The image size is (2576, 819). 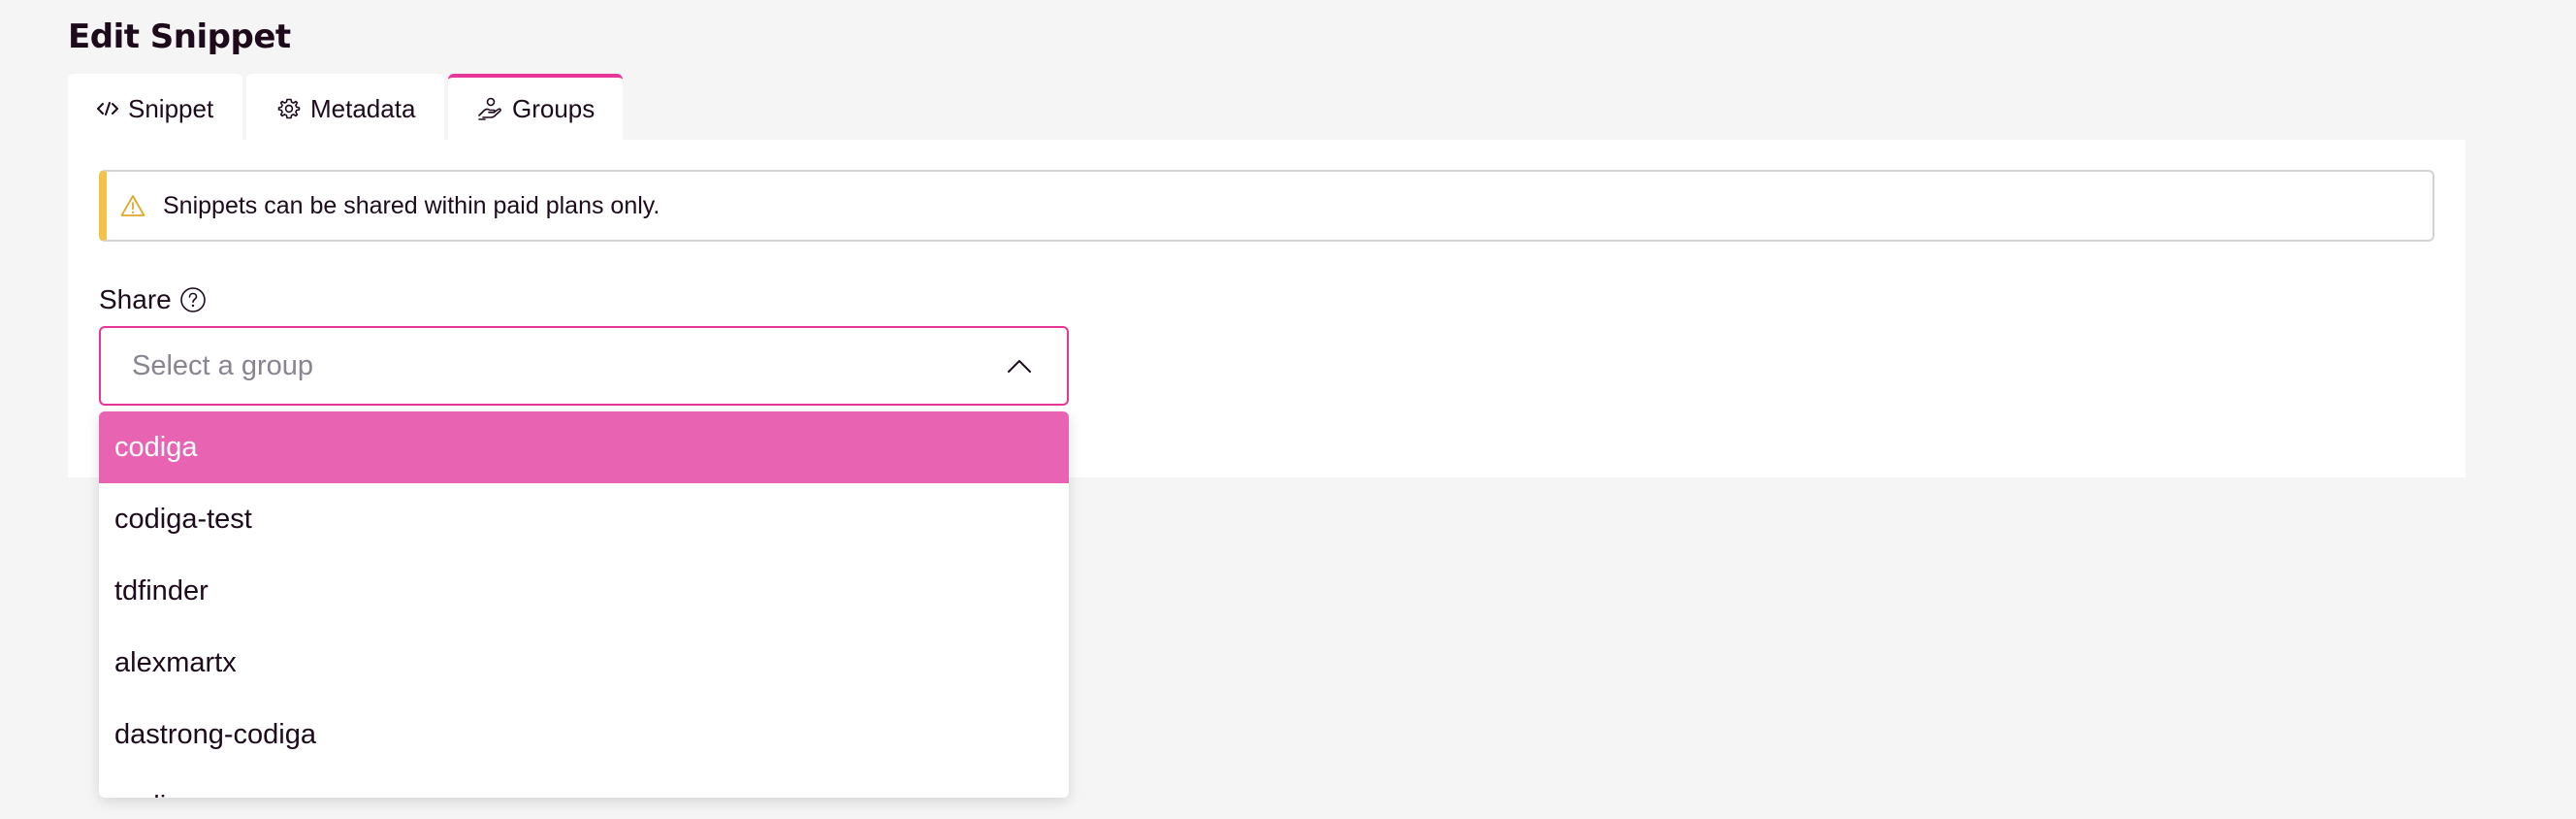 I want to click on tab-metadata: Metadata, so click(x=345, y=107).